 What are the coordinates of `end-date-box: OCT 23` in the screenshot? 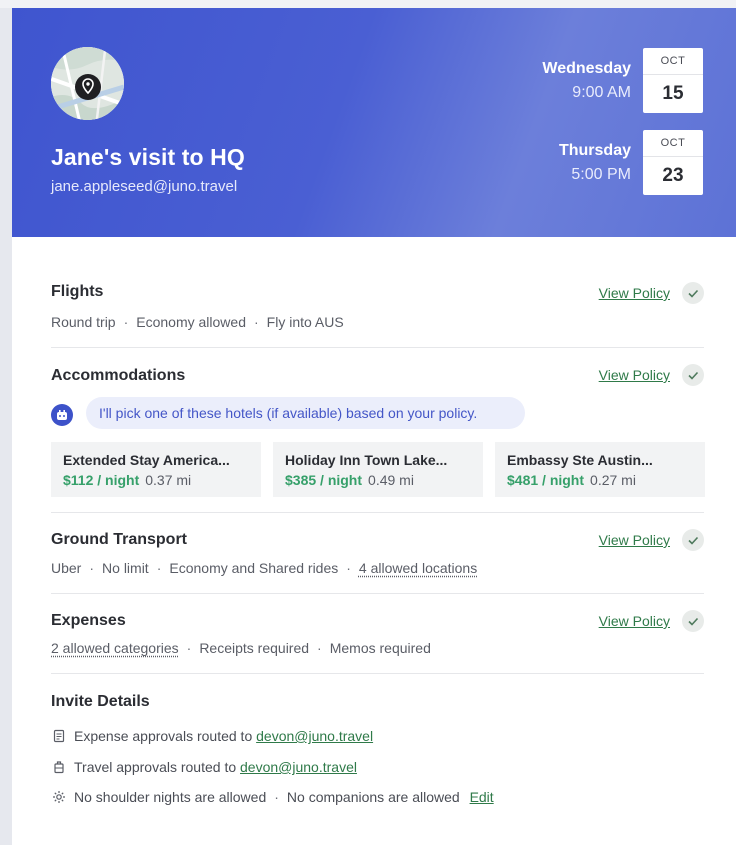 It's located at (673, 162).